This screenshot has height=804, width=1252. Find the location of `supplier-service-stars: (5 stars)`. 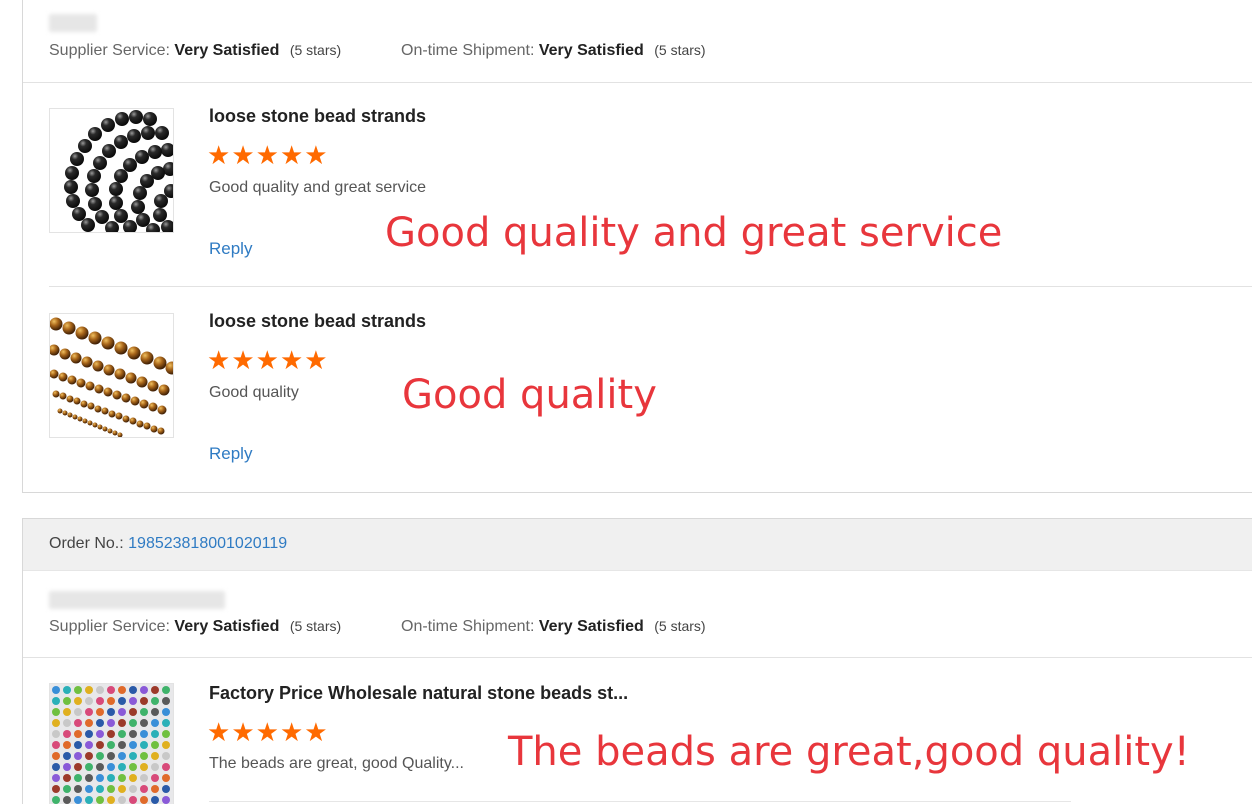

supplier-service-stars: (5 stars) is located at coordinates (315, 50).